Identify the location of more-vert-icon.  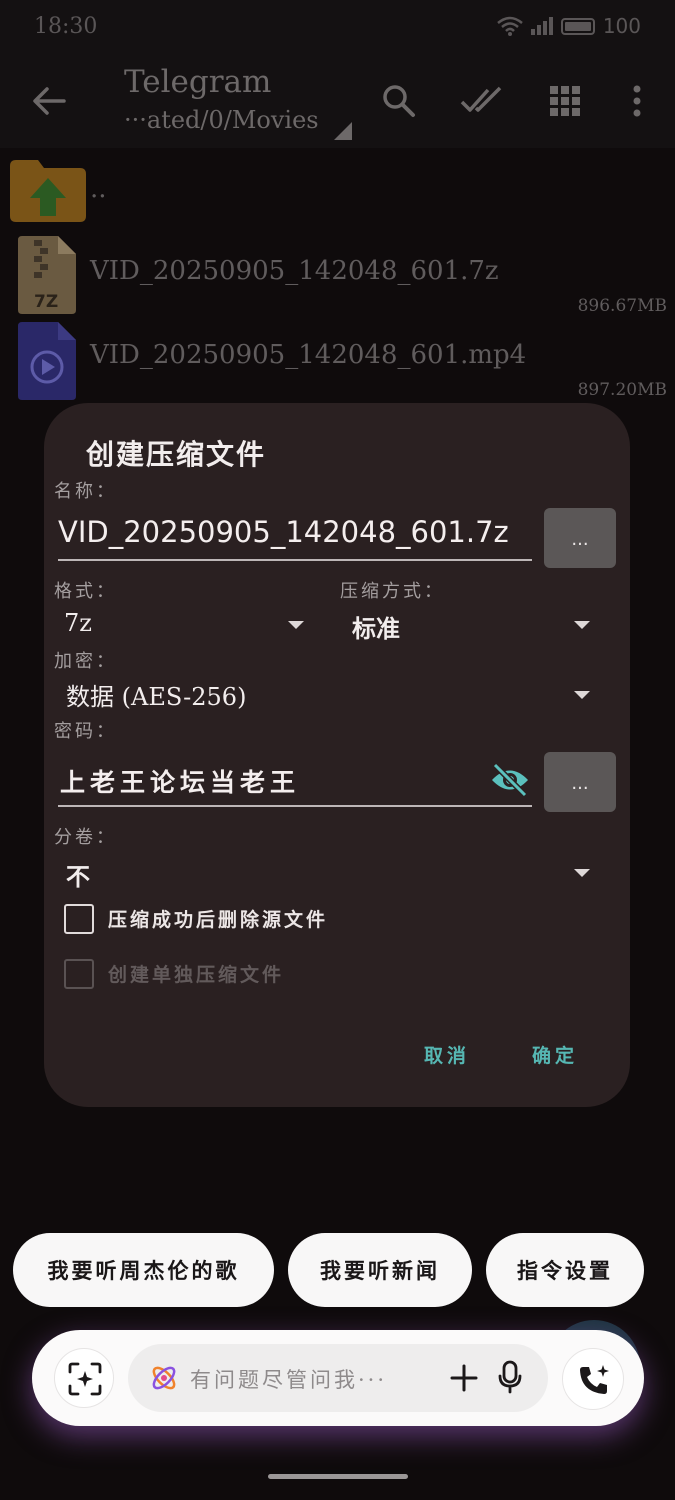
(637, 101).